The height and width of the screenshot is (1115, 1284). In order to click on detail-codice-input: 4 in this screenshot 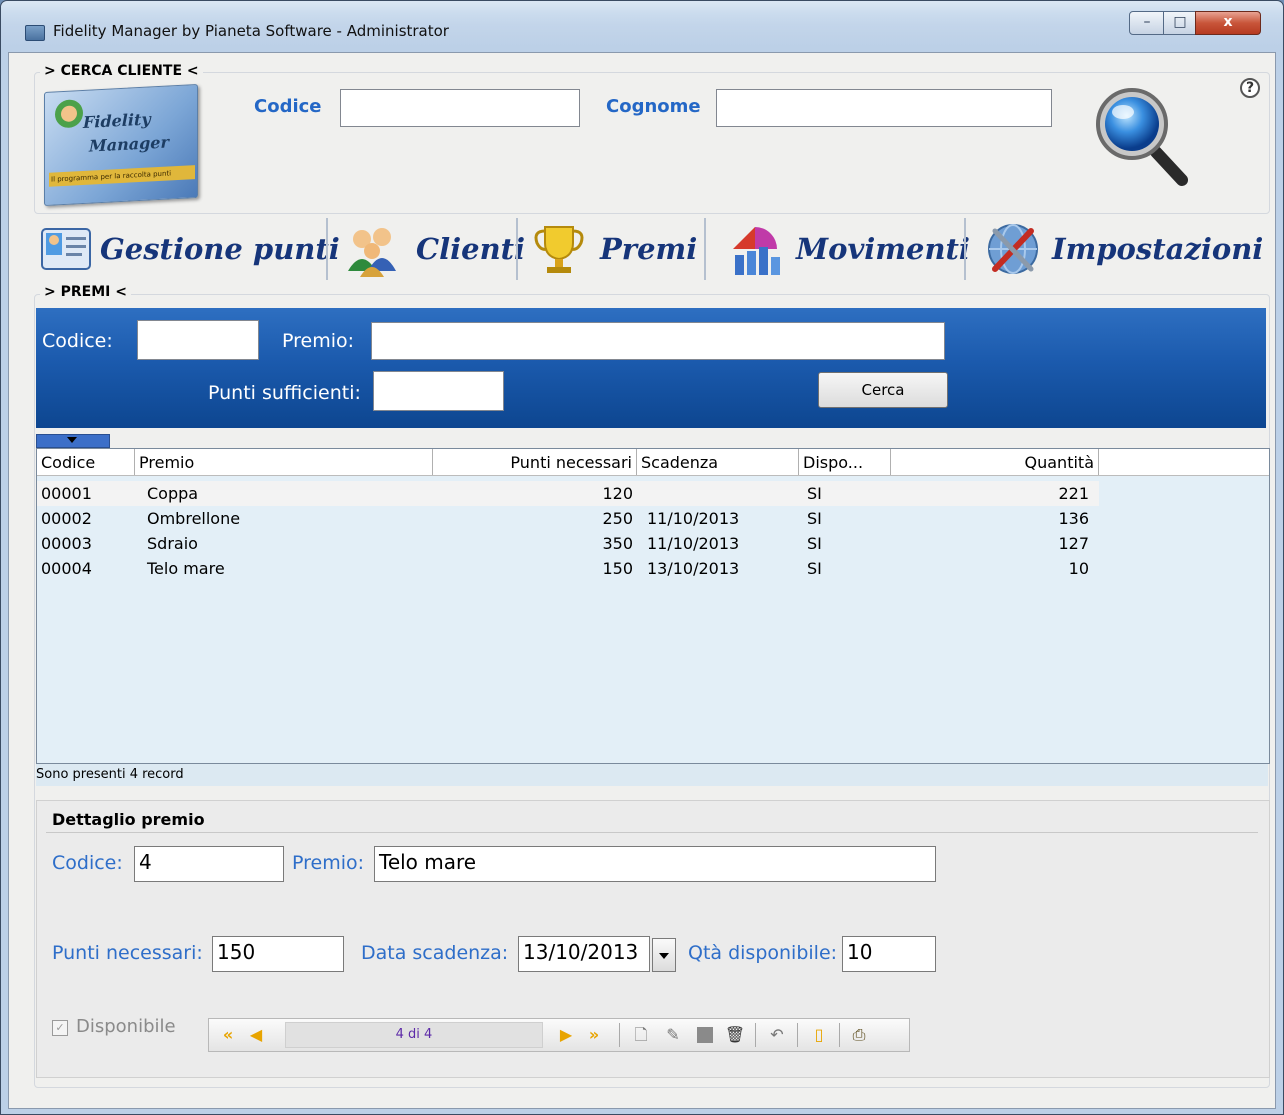, I will do `click(209, 864)`.